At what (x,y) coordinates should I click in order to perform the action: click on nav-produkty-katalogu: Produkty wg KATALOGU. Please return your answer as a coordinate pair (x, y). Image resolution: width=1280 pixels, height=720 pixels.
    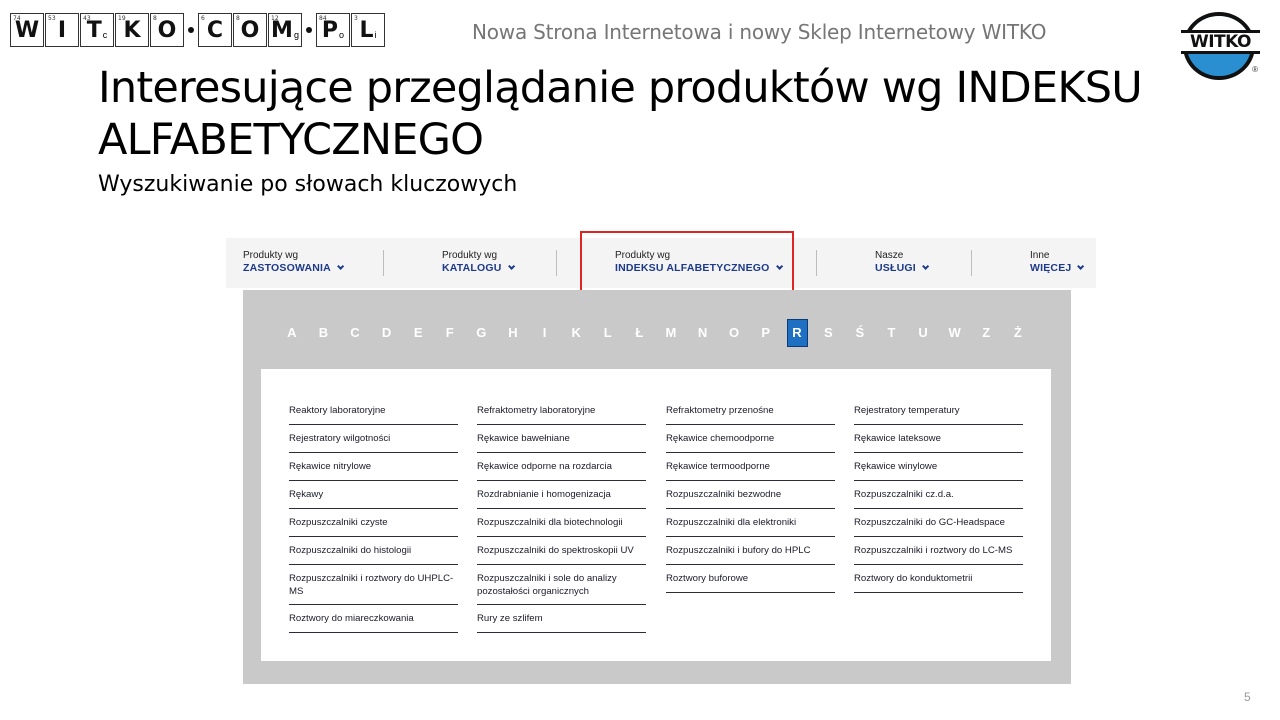
    Looking at the image, I should click on (478, 262).